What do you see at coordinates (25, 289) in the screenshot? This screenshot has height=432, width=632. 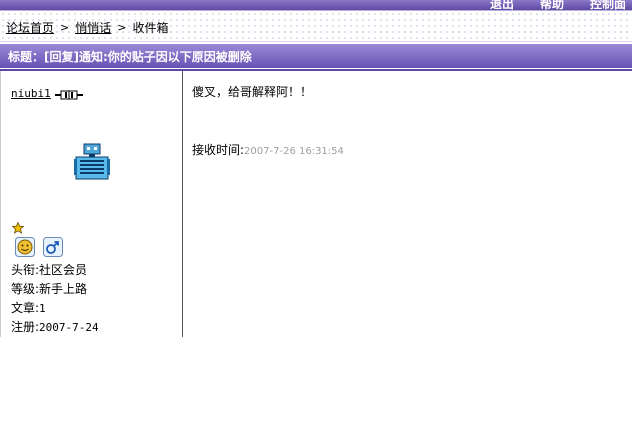 I see `author-level-label: 等级:` at bounding box center [25, 289].